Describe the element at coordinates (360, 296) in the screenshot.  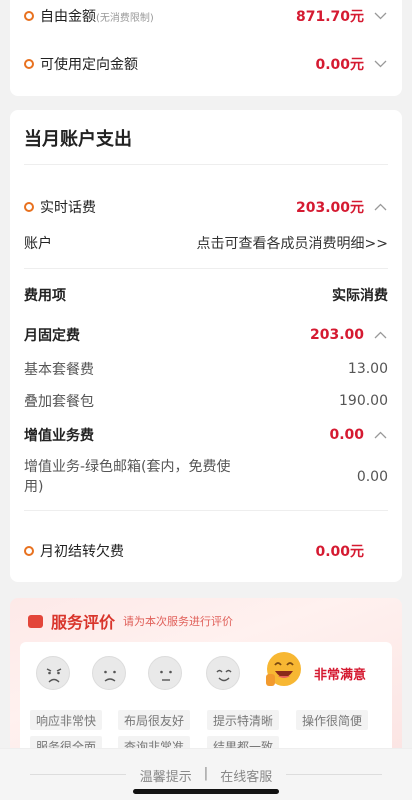
I see `actual-consumption-header: 实际消费` at that location.